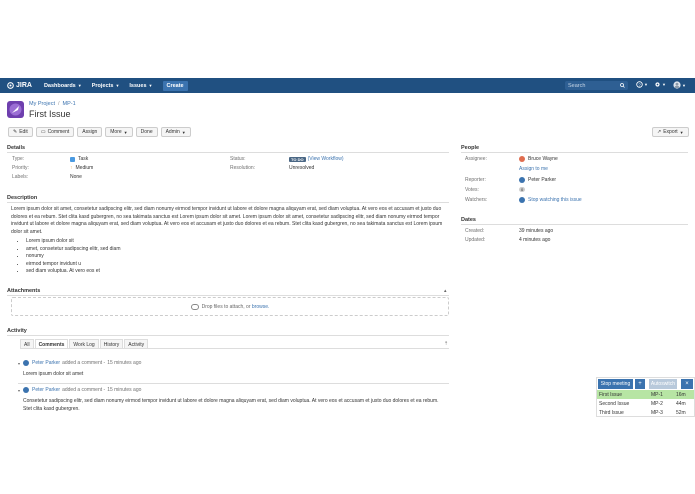 The image size is (695, 494). What do you see at coordinates (522, 180) in the screenshot?
I see `reporter-avatar` at bounding box center [522, 180].